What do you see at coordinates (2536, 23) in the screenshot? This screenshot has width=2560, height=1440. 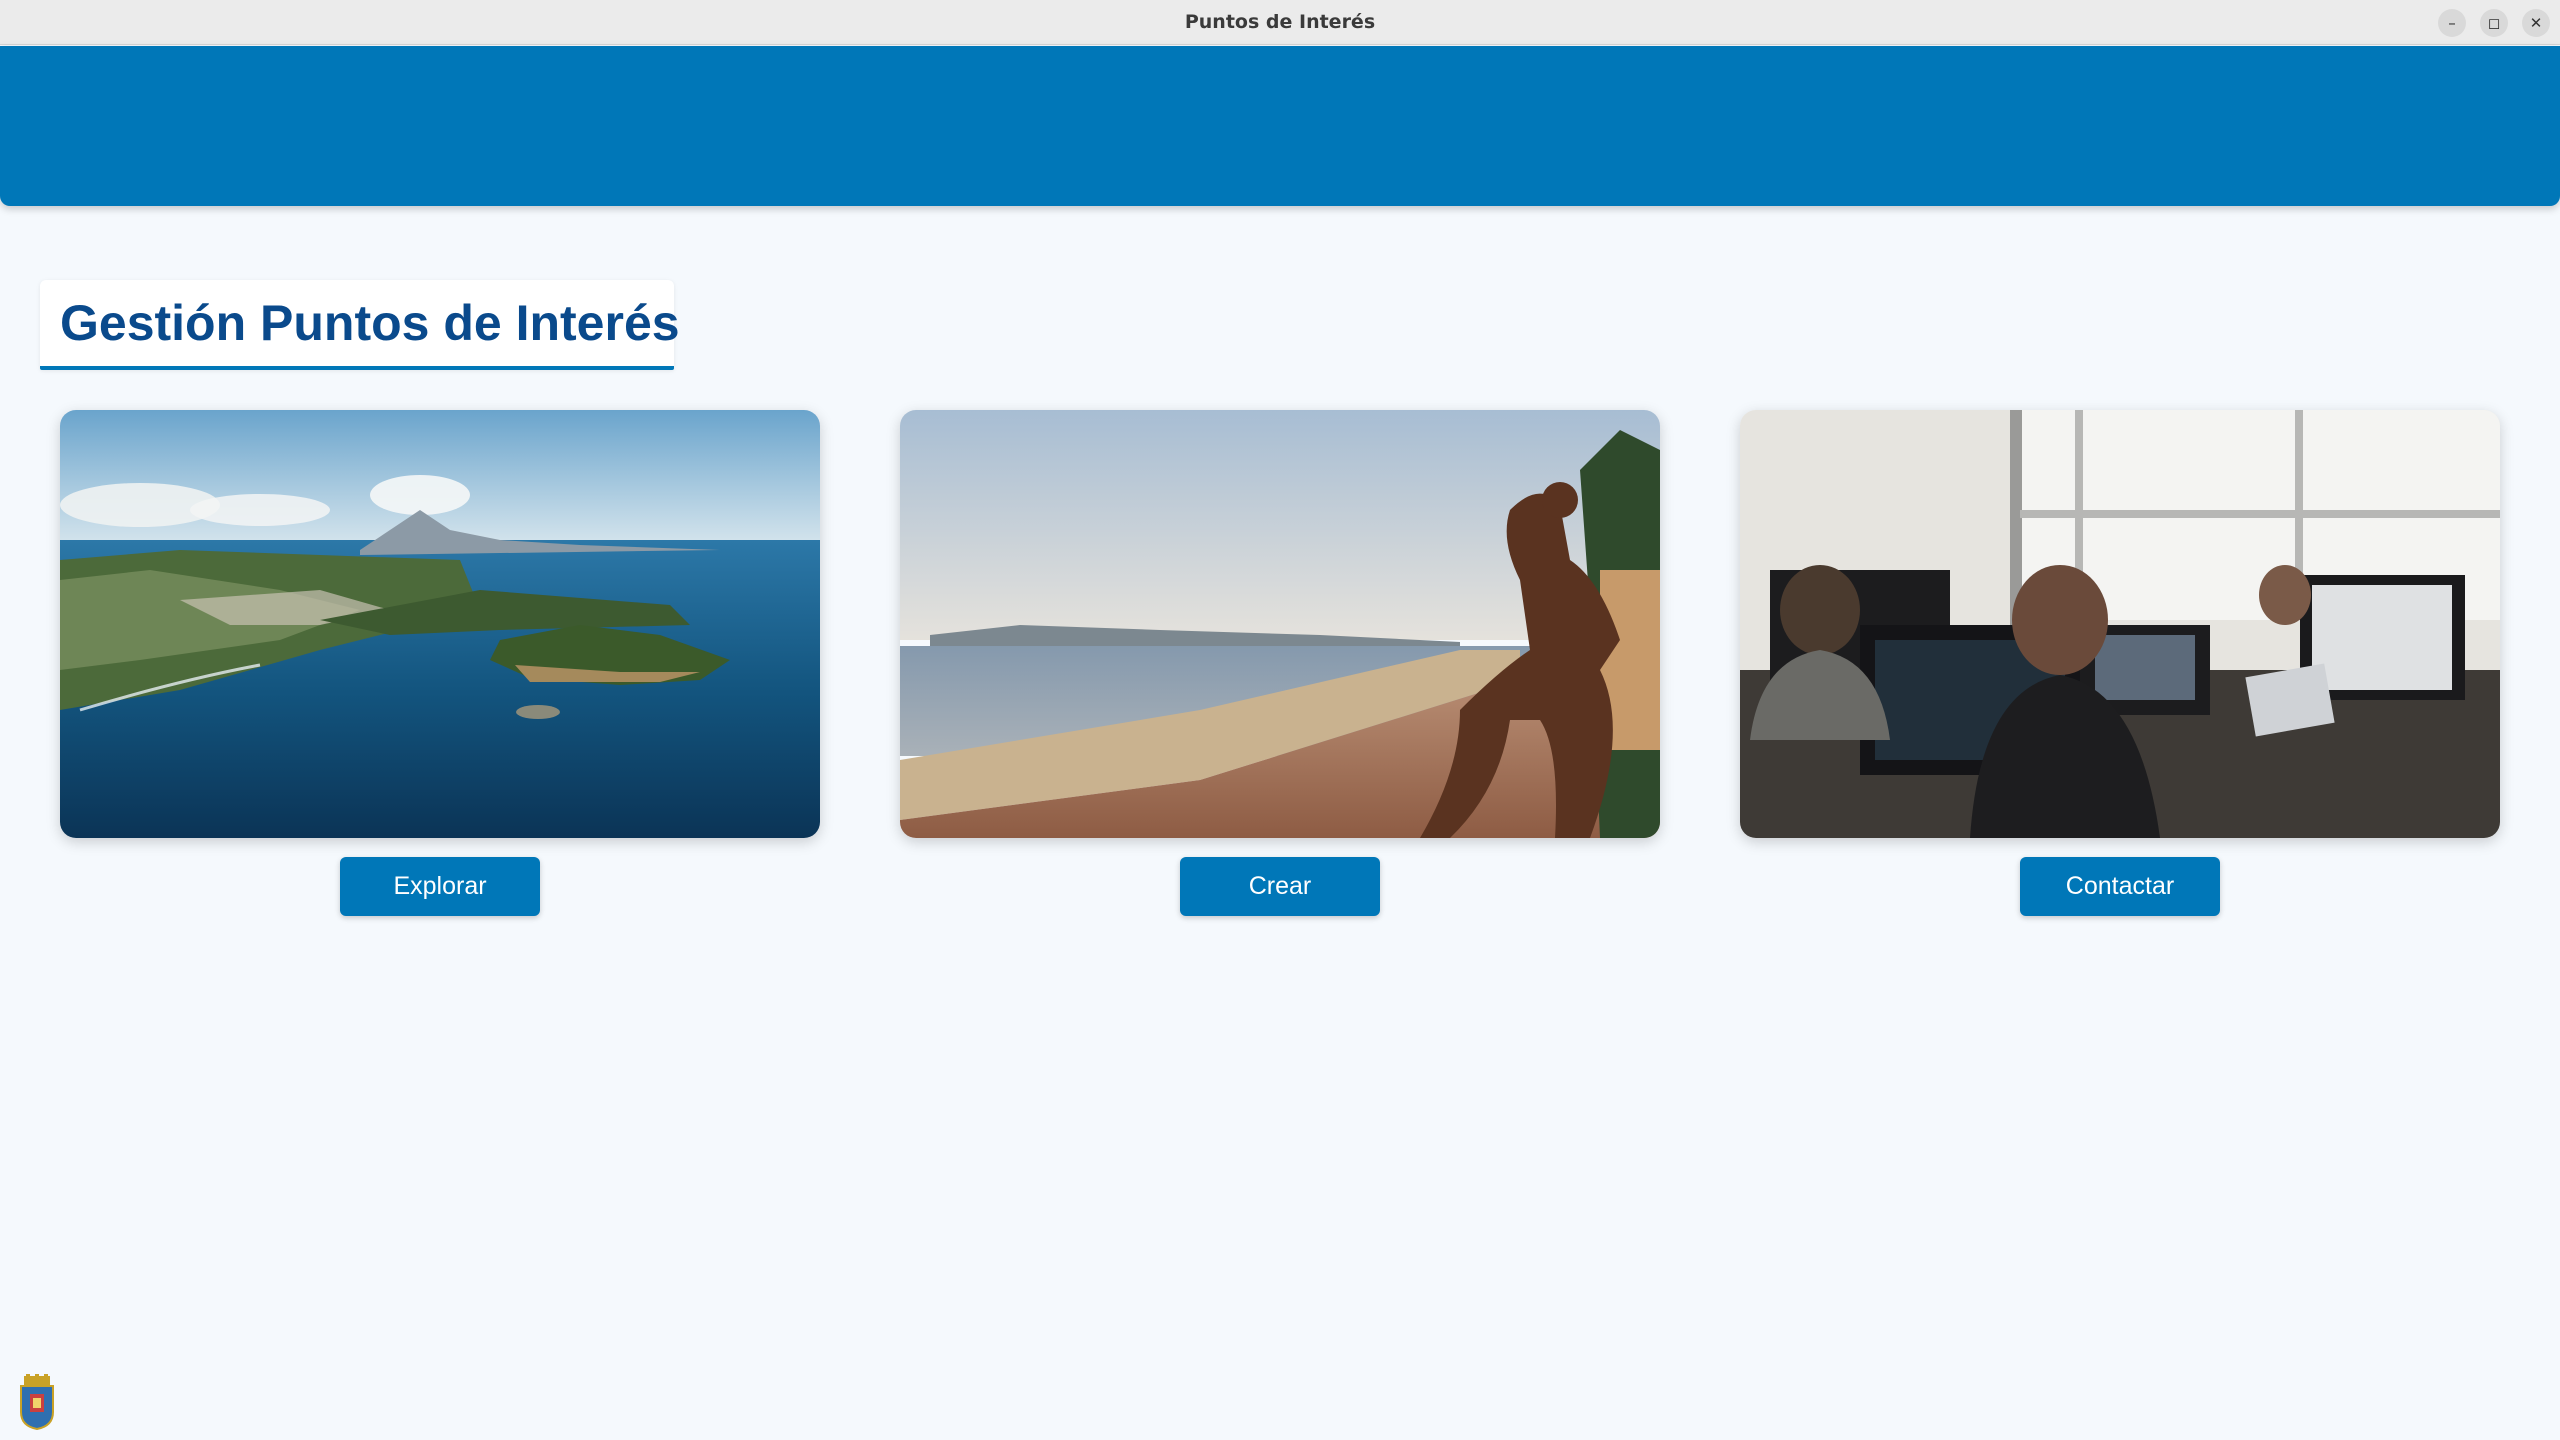 I see `close-button: ✕` at bounding box center [2536, 23].